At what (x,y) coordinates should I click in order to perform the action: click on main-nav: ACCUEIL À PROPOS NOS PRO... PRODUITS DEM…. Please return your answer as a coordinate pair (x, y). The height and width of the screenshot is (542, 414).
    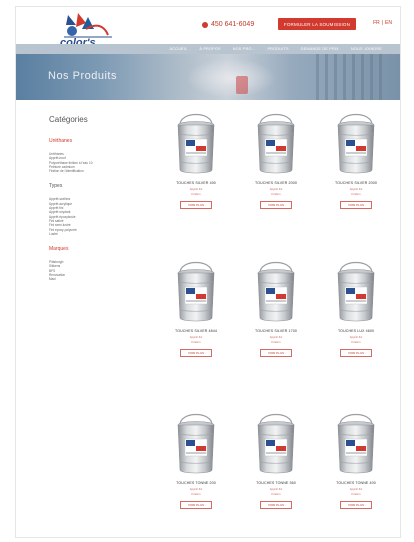
    Looking at the image, I should click on (208, 49).